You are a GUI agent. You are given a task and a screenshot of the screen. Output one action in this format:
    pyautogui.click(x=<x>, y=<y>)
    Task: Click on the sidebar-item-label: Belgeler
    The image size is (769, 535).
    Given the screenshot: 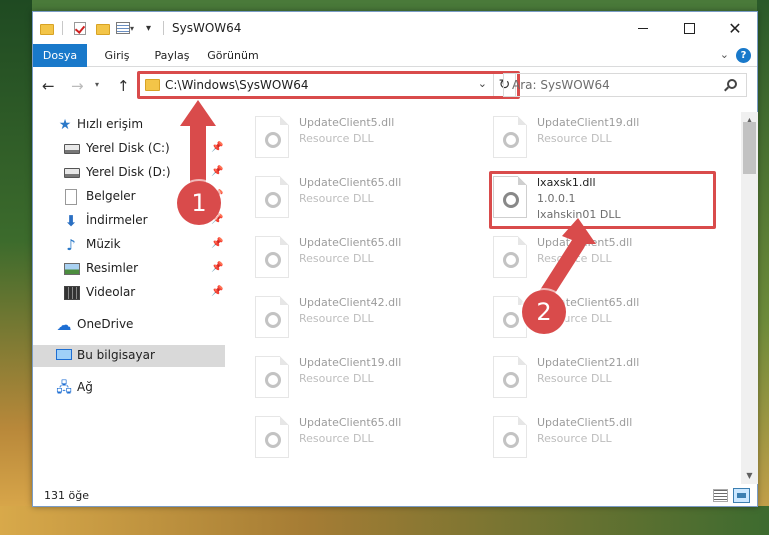 What is the action you would take?
    pyautogui.click(x=111, y=196)
    